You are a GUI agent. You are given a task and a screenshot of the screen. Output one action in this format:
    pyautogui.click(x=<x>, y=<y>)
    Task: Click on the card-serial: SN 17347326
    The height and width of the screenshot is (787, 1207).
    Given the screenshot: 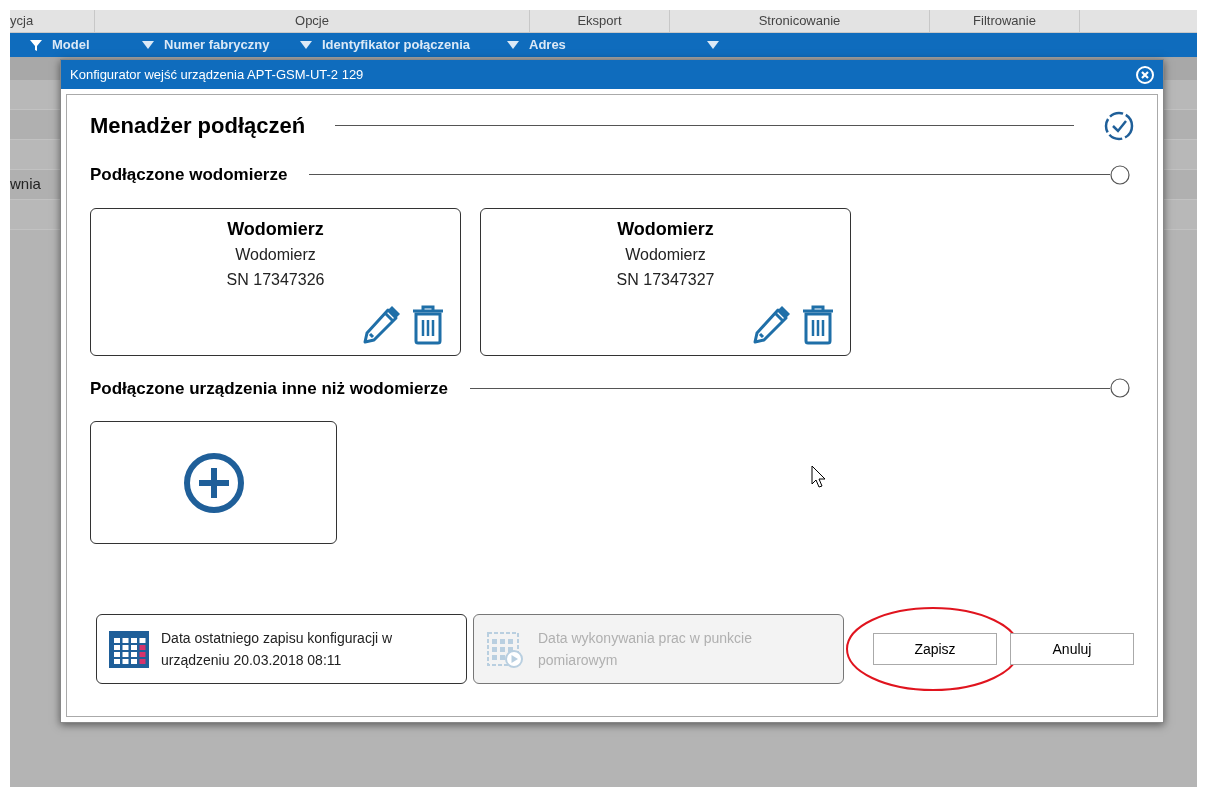 What is the action you would take?
    pyautogui.click(x=275, y=279)
    